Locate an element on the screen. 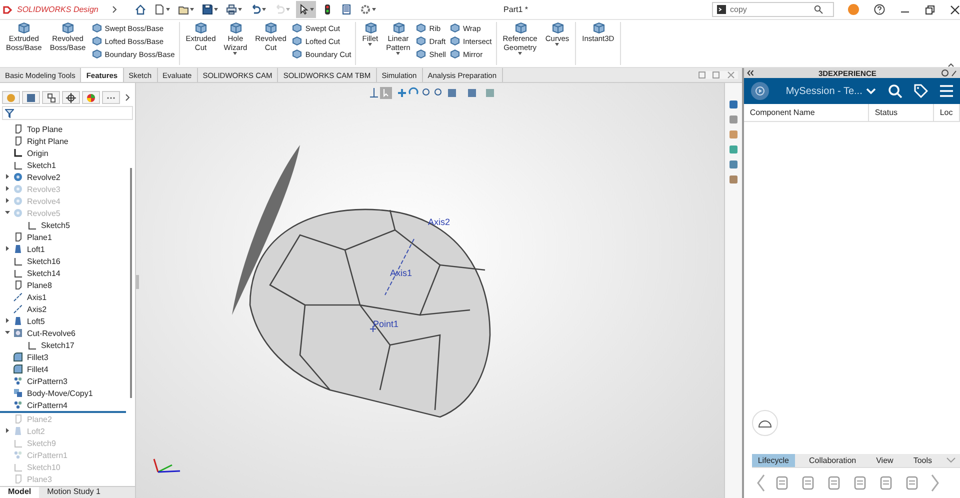 This screenshot has height=498, width=960. tree-item: Axis2 is located at coordinates (37, 309).